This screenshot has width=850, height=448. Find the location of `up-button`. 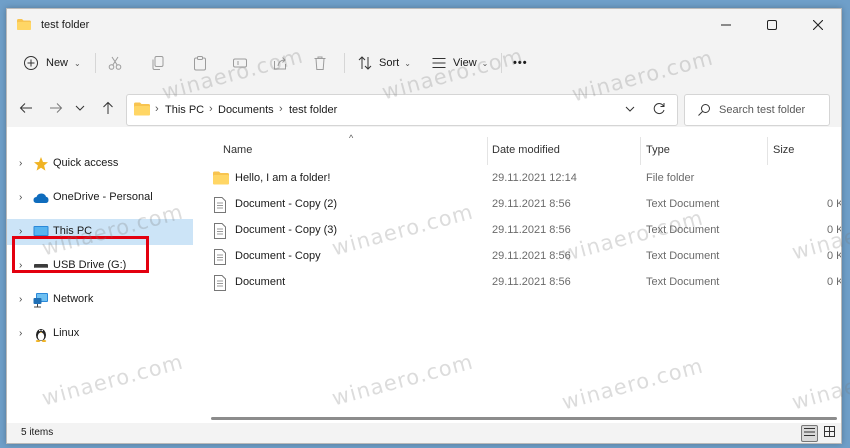

up-button is located at coordinates (108, 109).